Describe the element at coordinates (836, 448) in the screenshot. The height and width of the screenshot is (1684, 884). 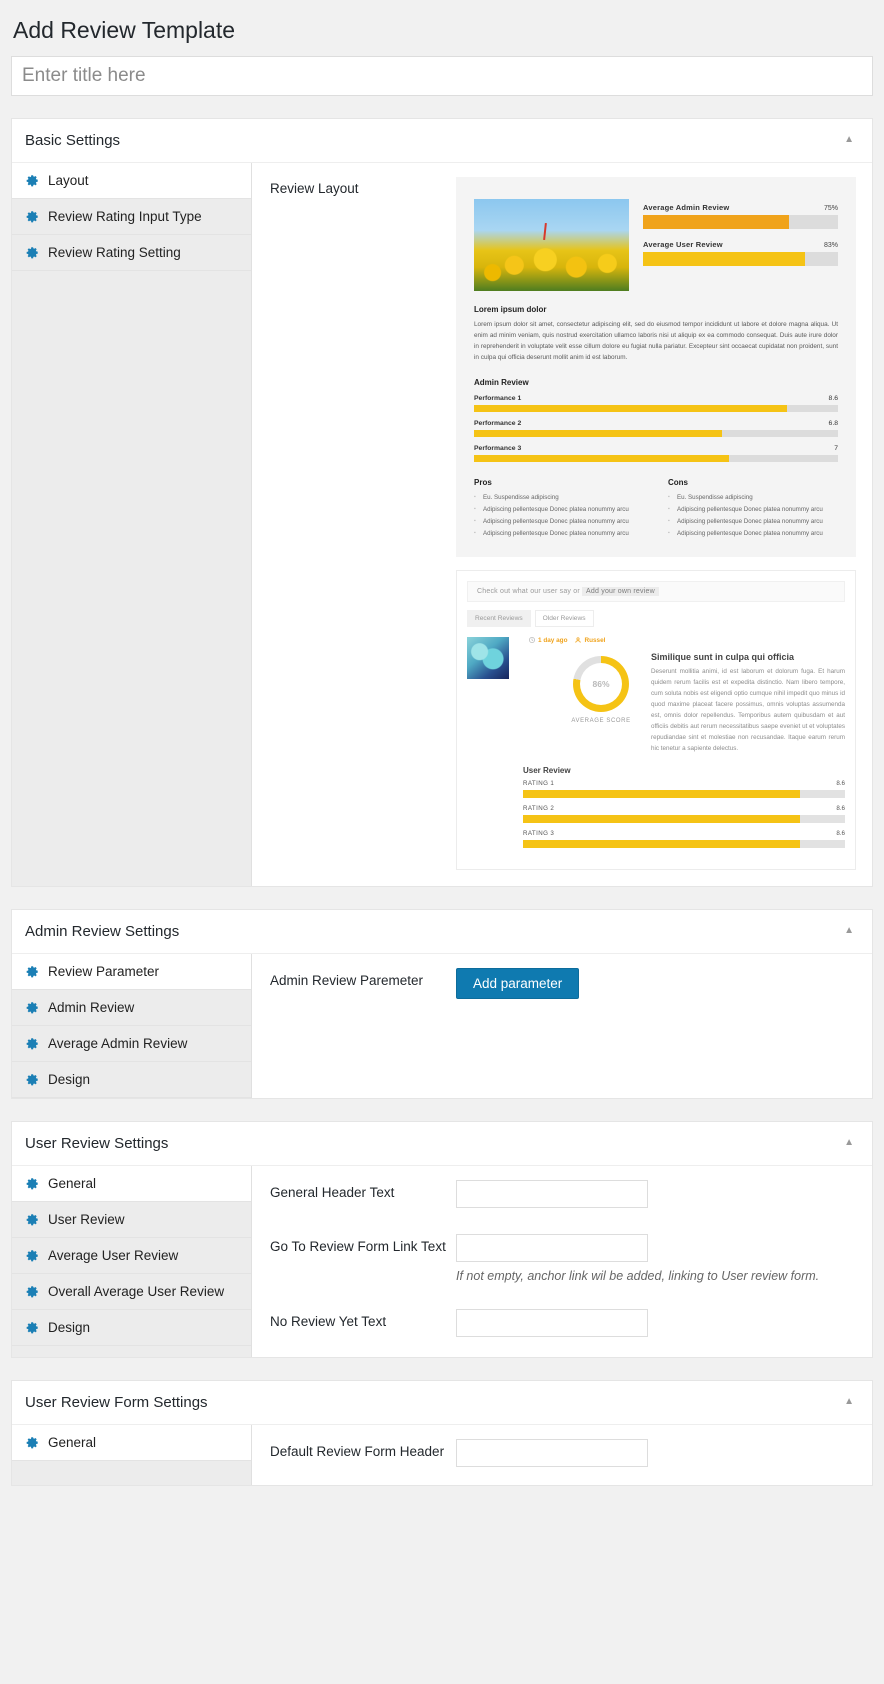
I see `performance-value: 7` at that location.